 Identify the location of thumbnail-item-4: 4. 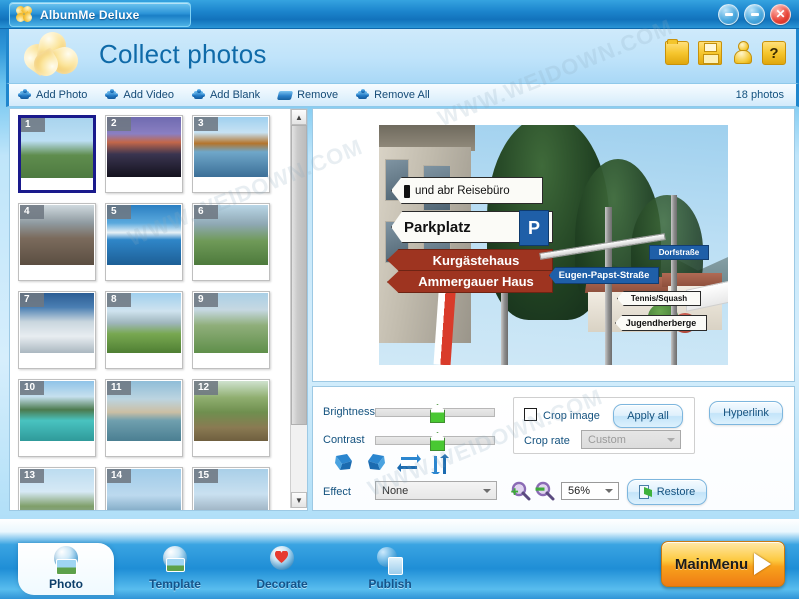
(57, 242).